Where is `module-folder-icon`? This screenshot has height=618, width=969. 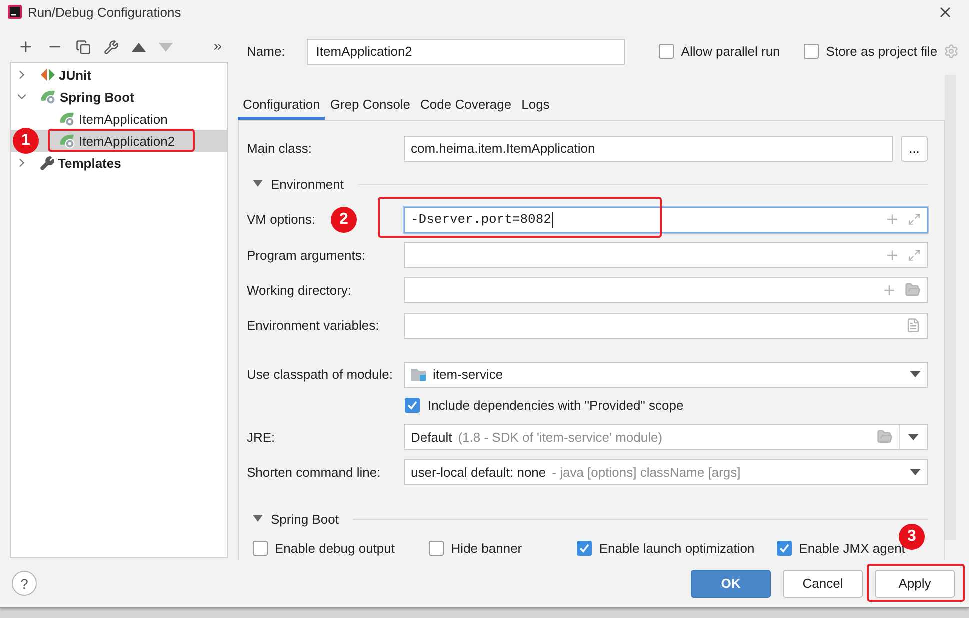 module-folder-icon is located at coordinates (419, 375).